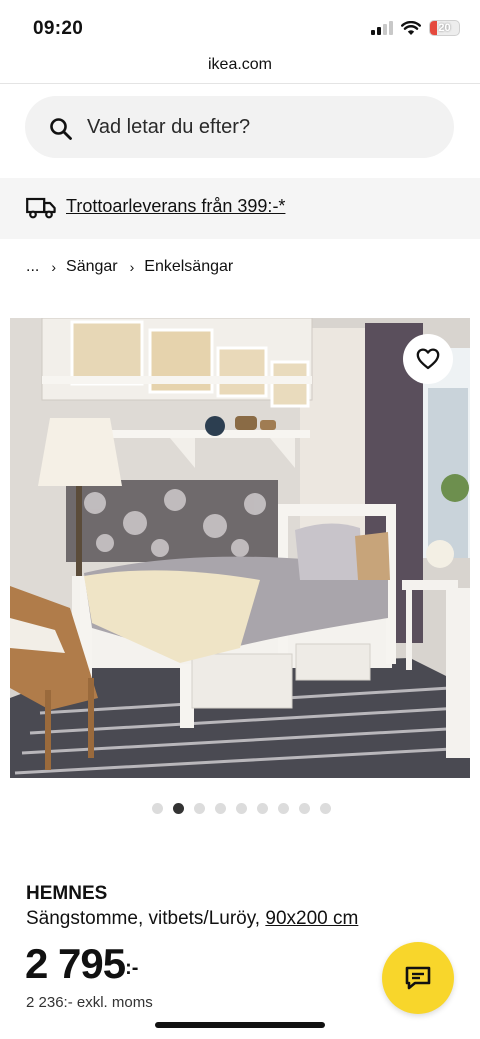  I want to click on breadcrumb-item-enkelsangar: Enkelsängar, so click(188, 267).